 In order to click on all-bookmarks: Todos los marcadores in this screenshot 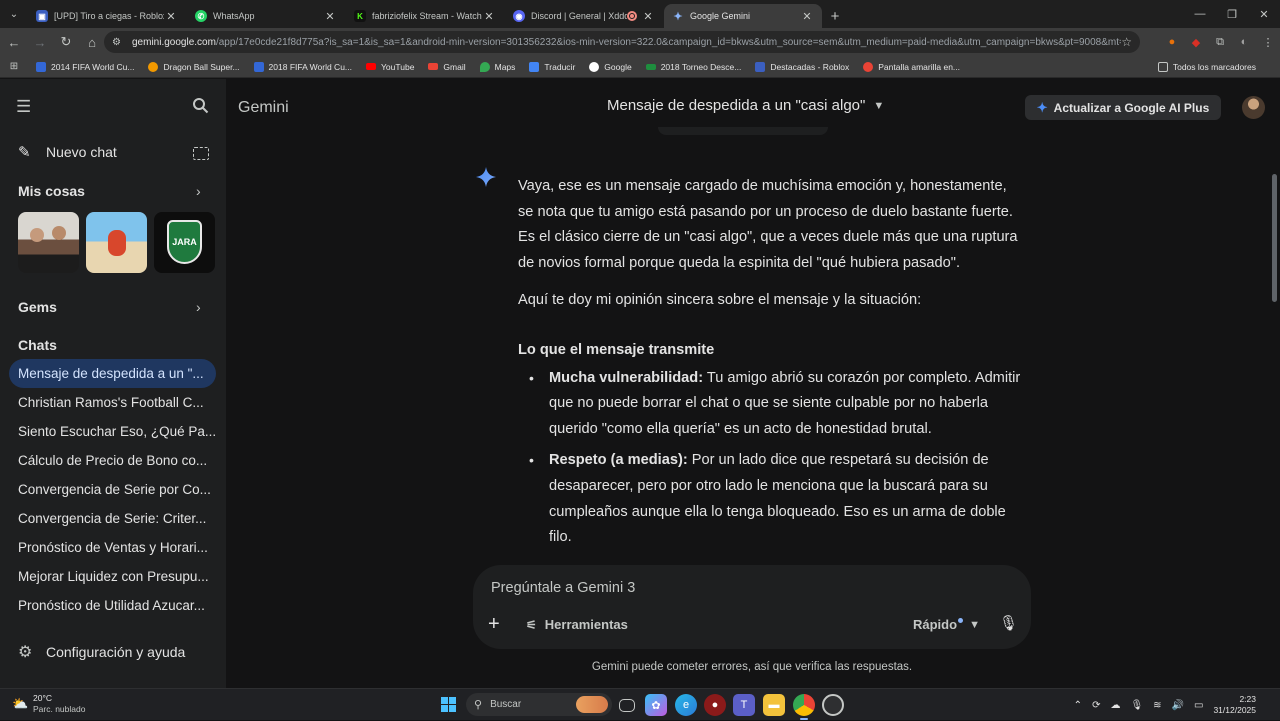, I will do `click(1206, 67)`.